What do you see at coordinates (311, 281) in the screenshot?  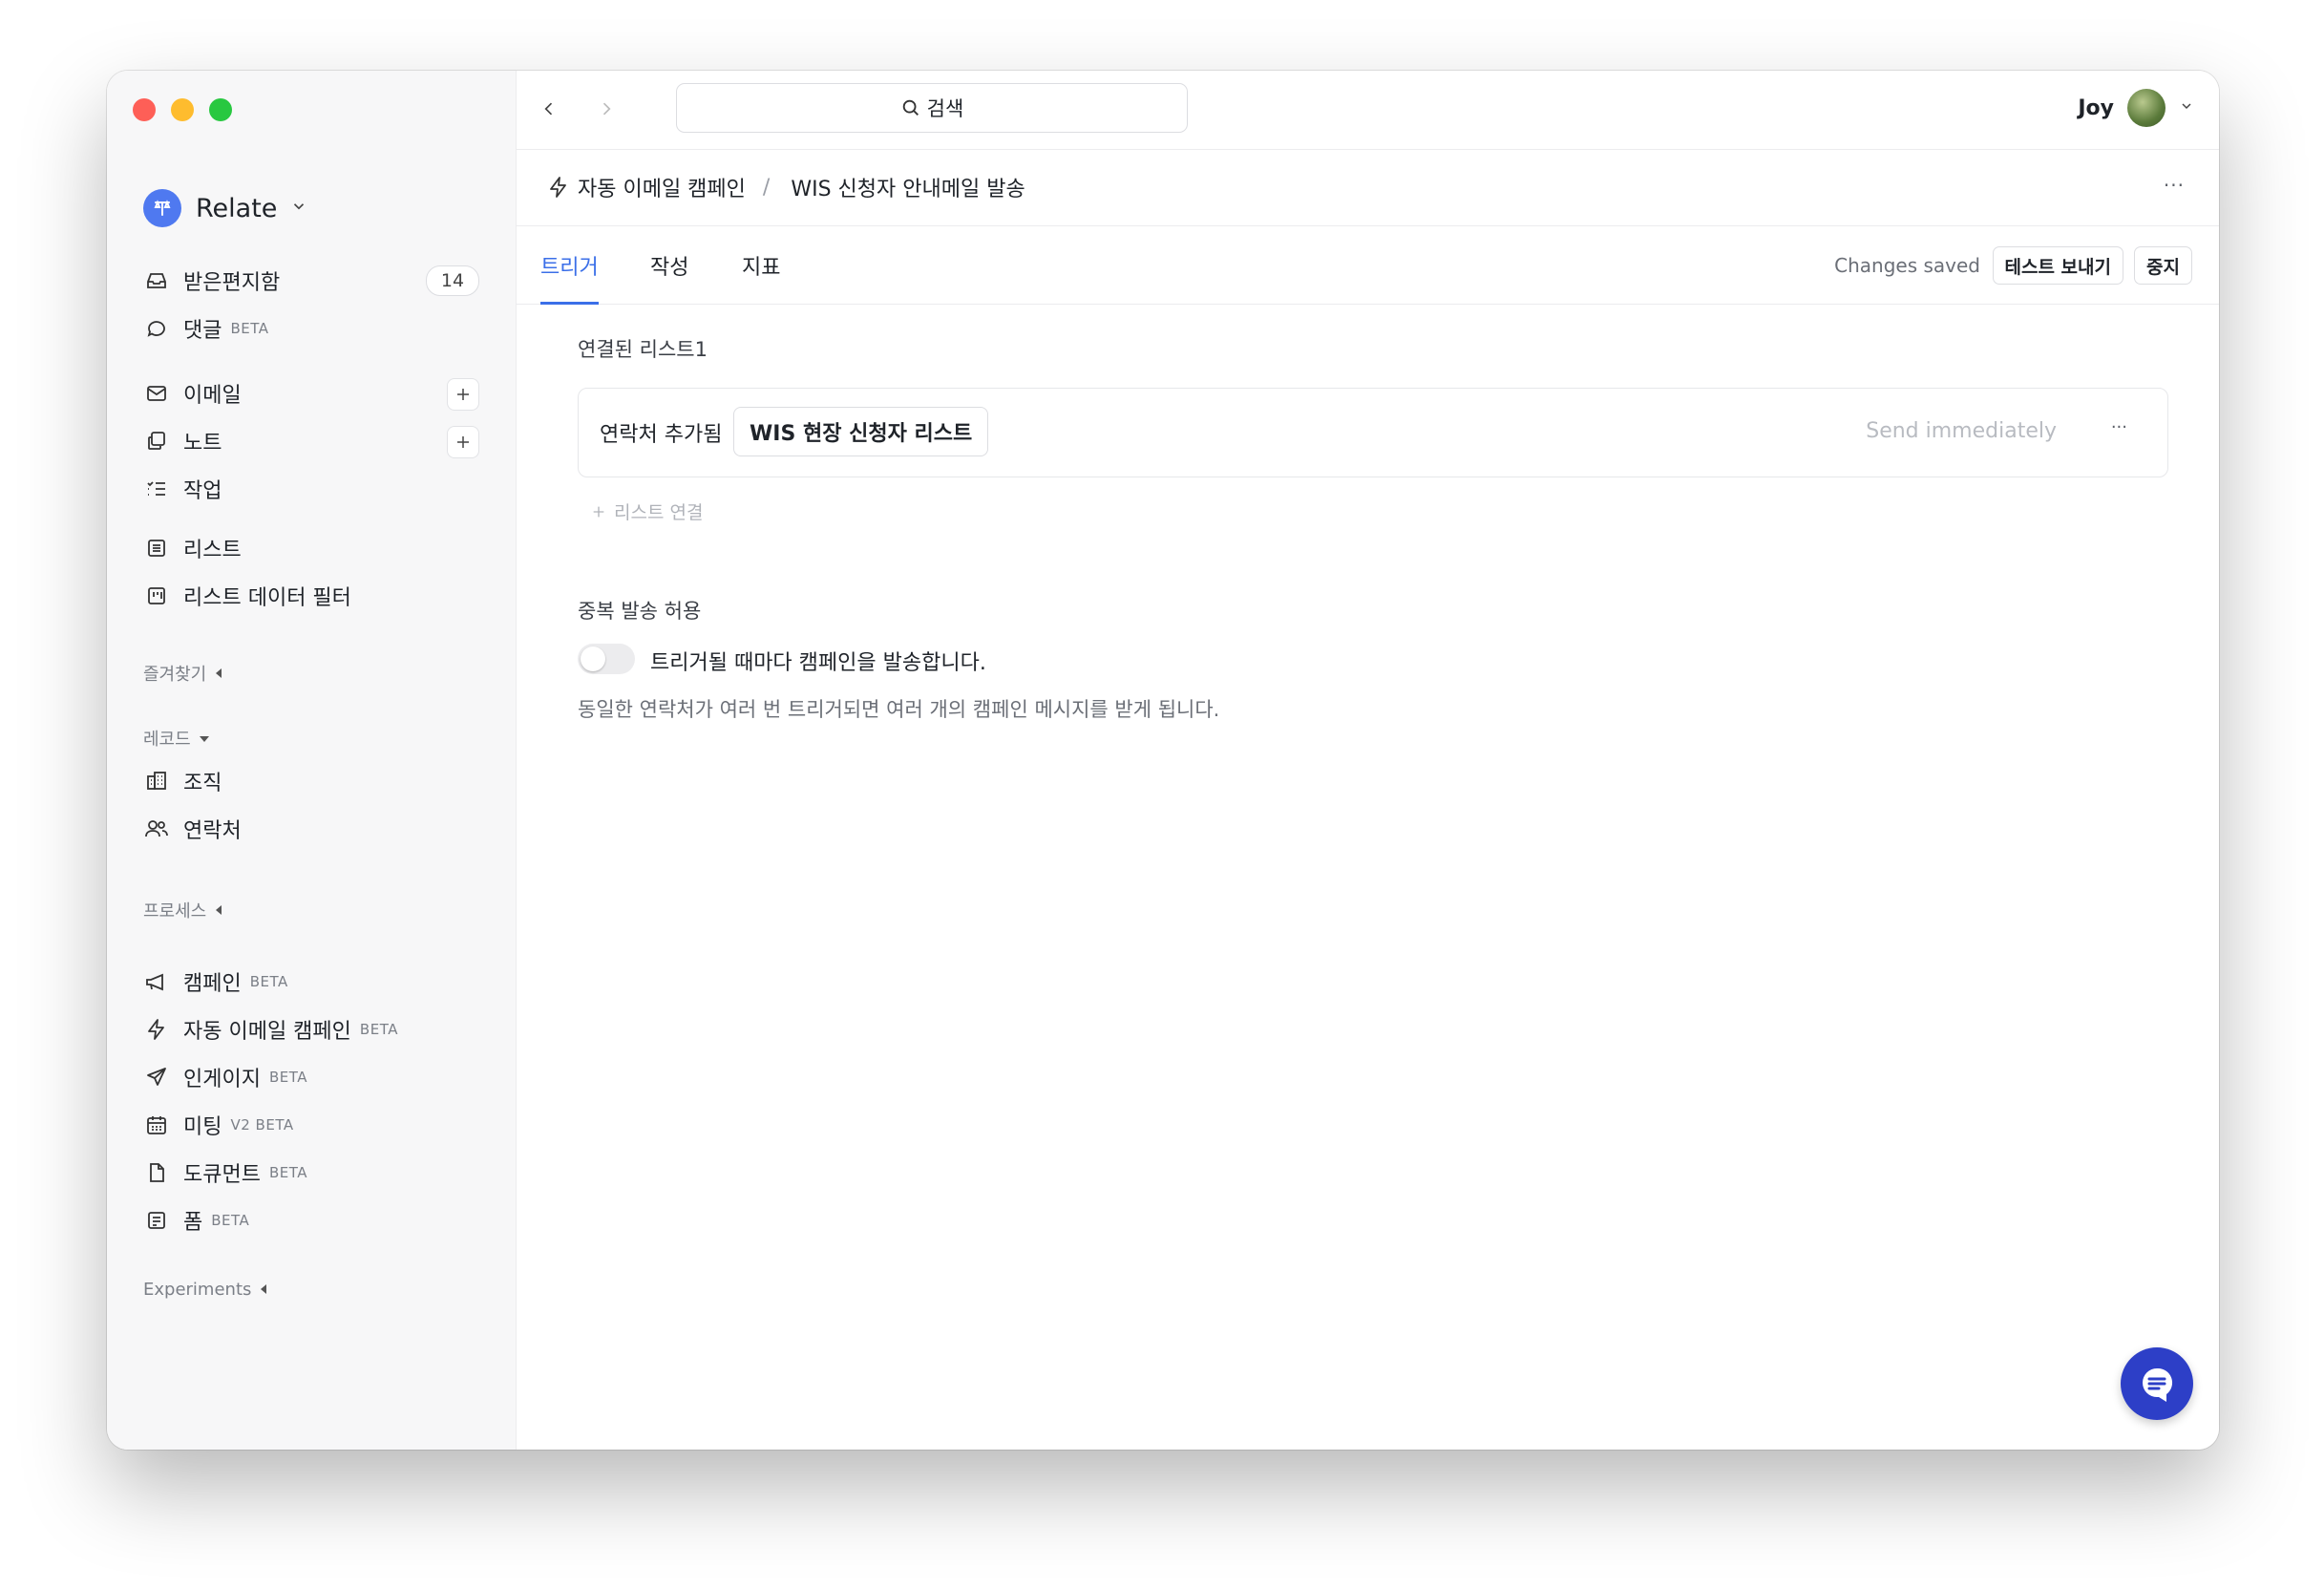 I see `sidebar-item-inbox: 받은편지함 14` at bounding box center [311, 281].